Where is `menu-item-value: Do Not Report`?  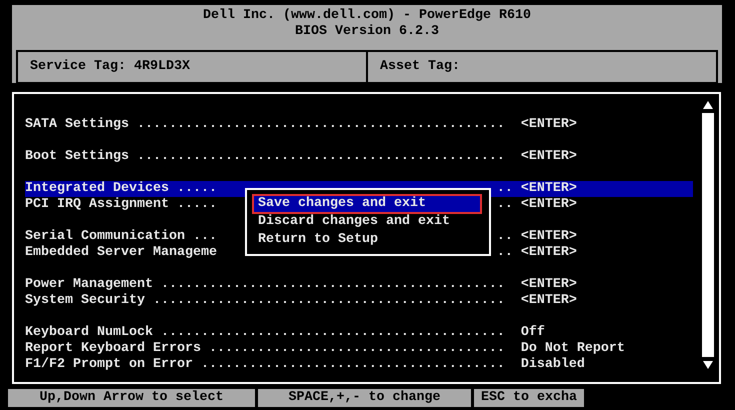
menu-item-value: Do Not Report is located at coordinates (573, 349).